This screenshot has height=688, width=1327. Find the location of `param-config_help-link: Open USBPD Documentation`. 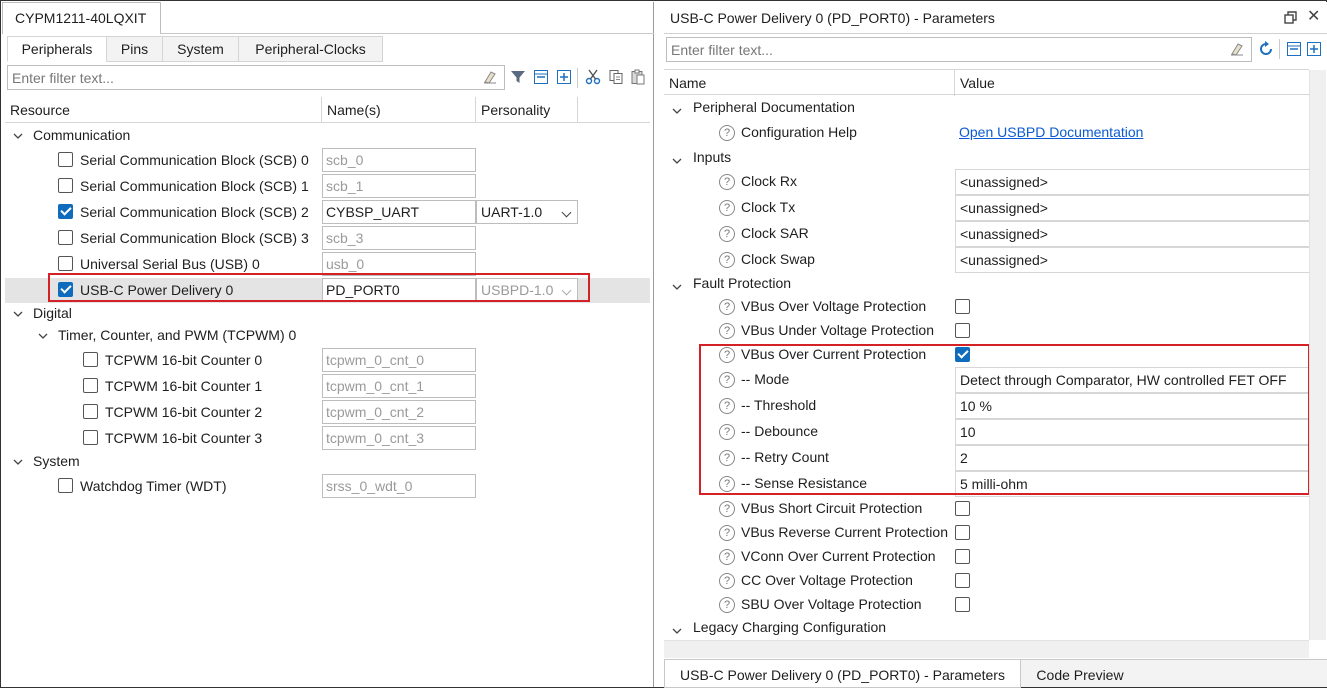

param-config_help-link: Open USBPD Documentation is located at coordinates (1051, 132).